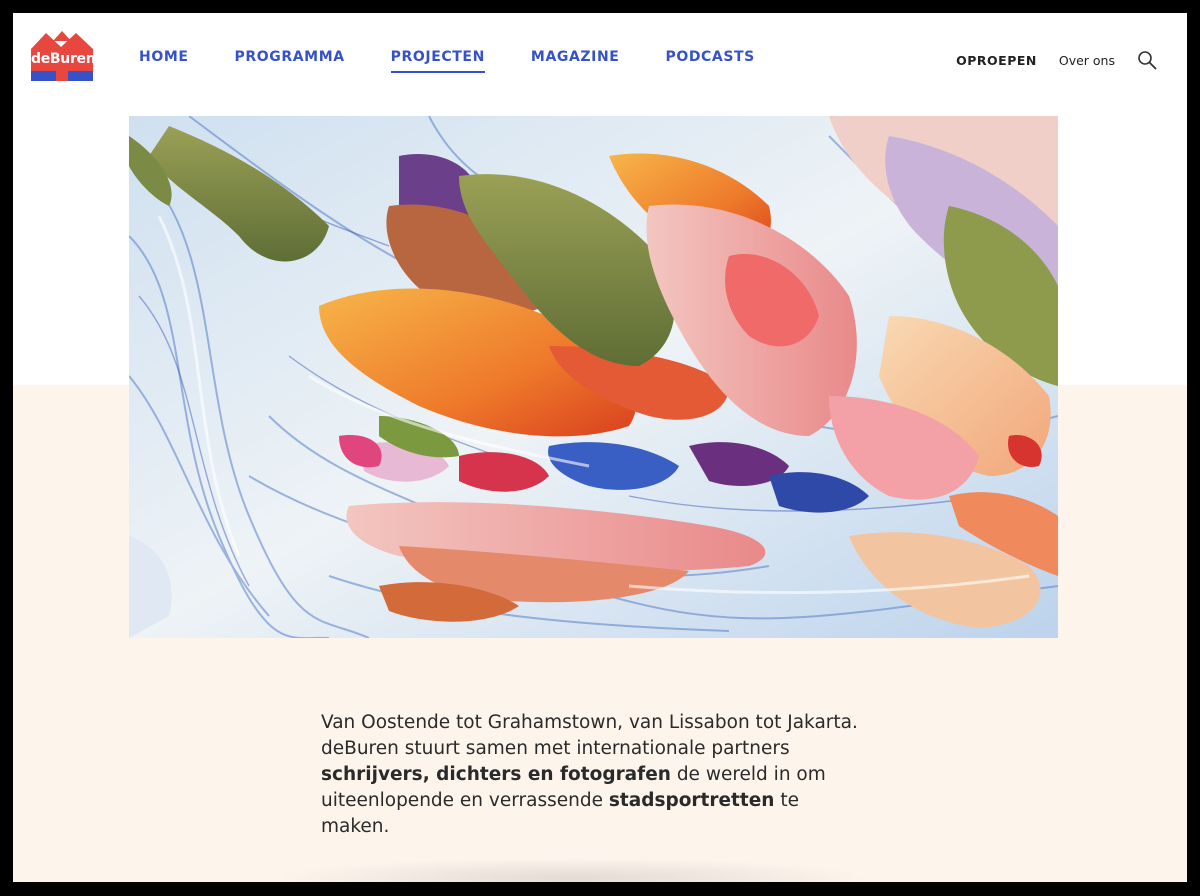 The image size is (1200, 896). I want to click on nav-home: HOME, so click(164, 60).